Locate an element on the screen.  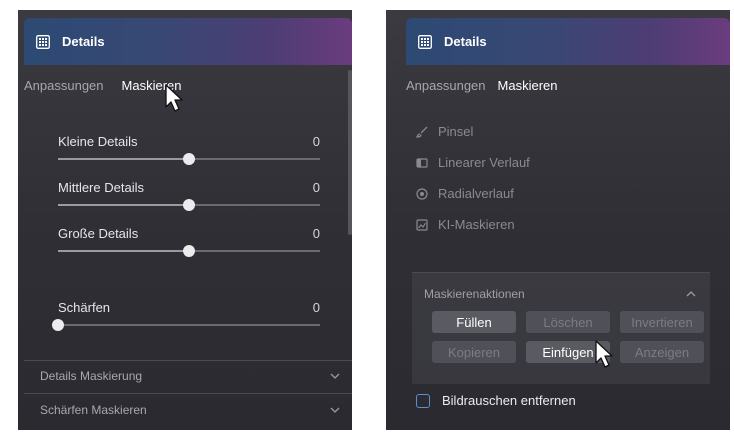
radial-gradient-icon is located at coordinates (422, 193).